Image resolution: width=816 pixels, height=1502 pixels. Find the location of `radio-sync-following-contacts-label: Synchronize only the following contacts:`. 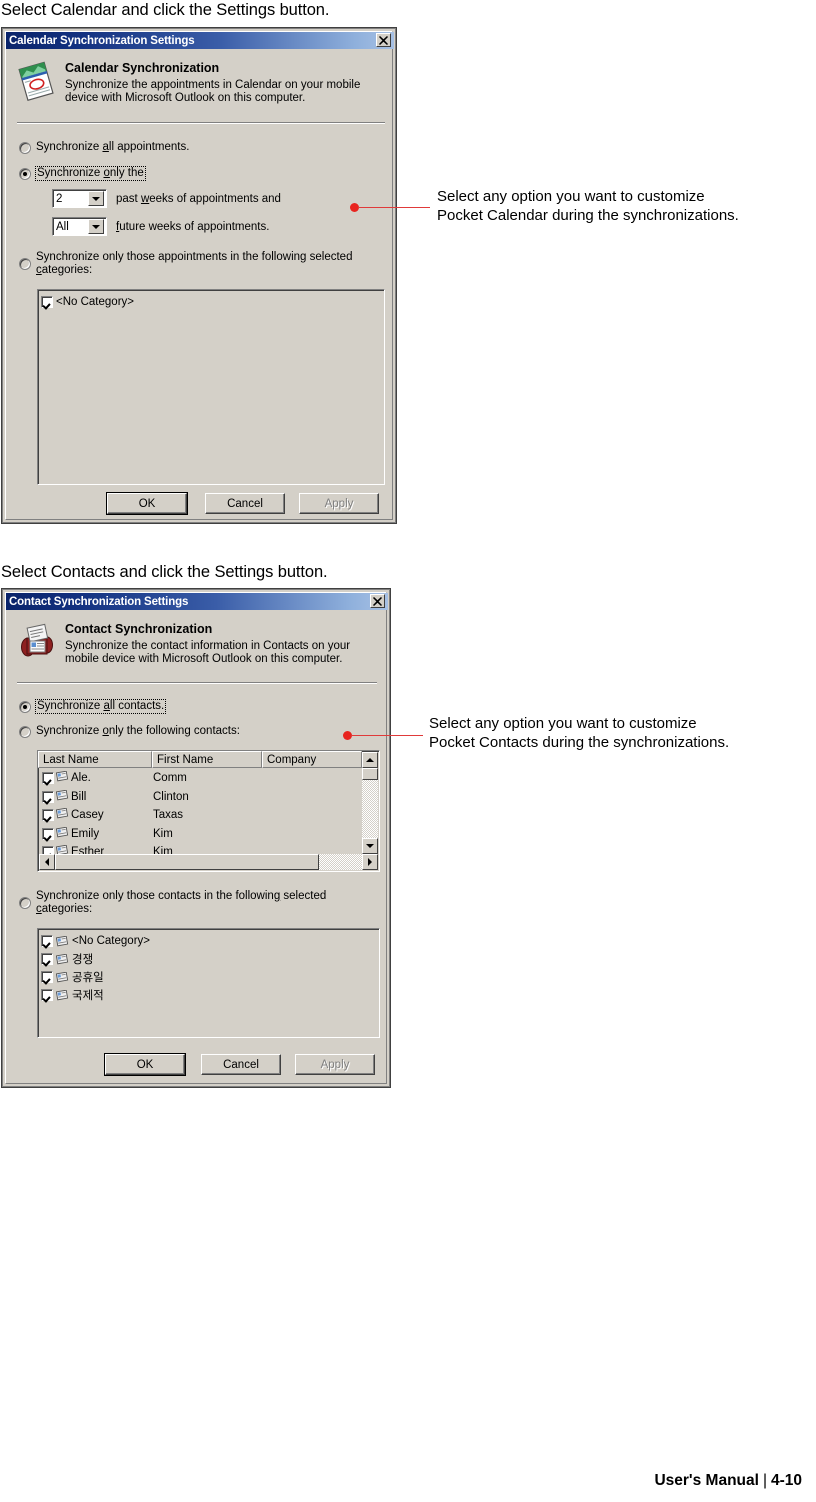

radio-sync-following-contacts-label: Synchronize only the following contacts: is located at coordinates (138, 731).